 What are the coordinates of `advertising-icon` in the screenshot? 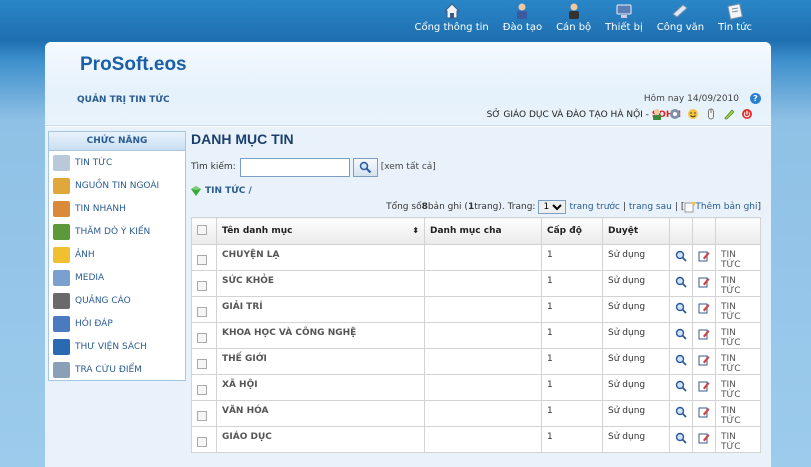 It's located at (61, 300).